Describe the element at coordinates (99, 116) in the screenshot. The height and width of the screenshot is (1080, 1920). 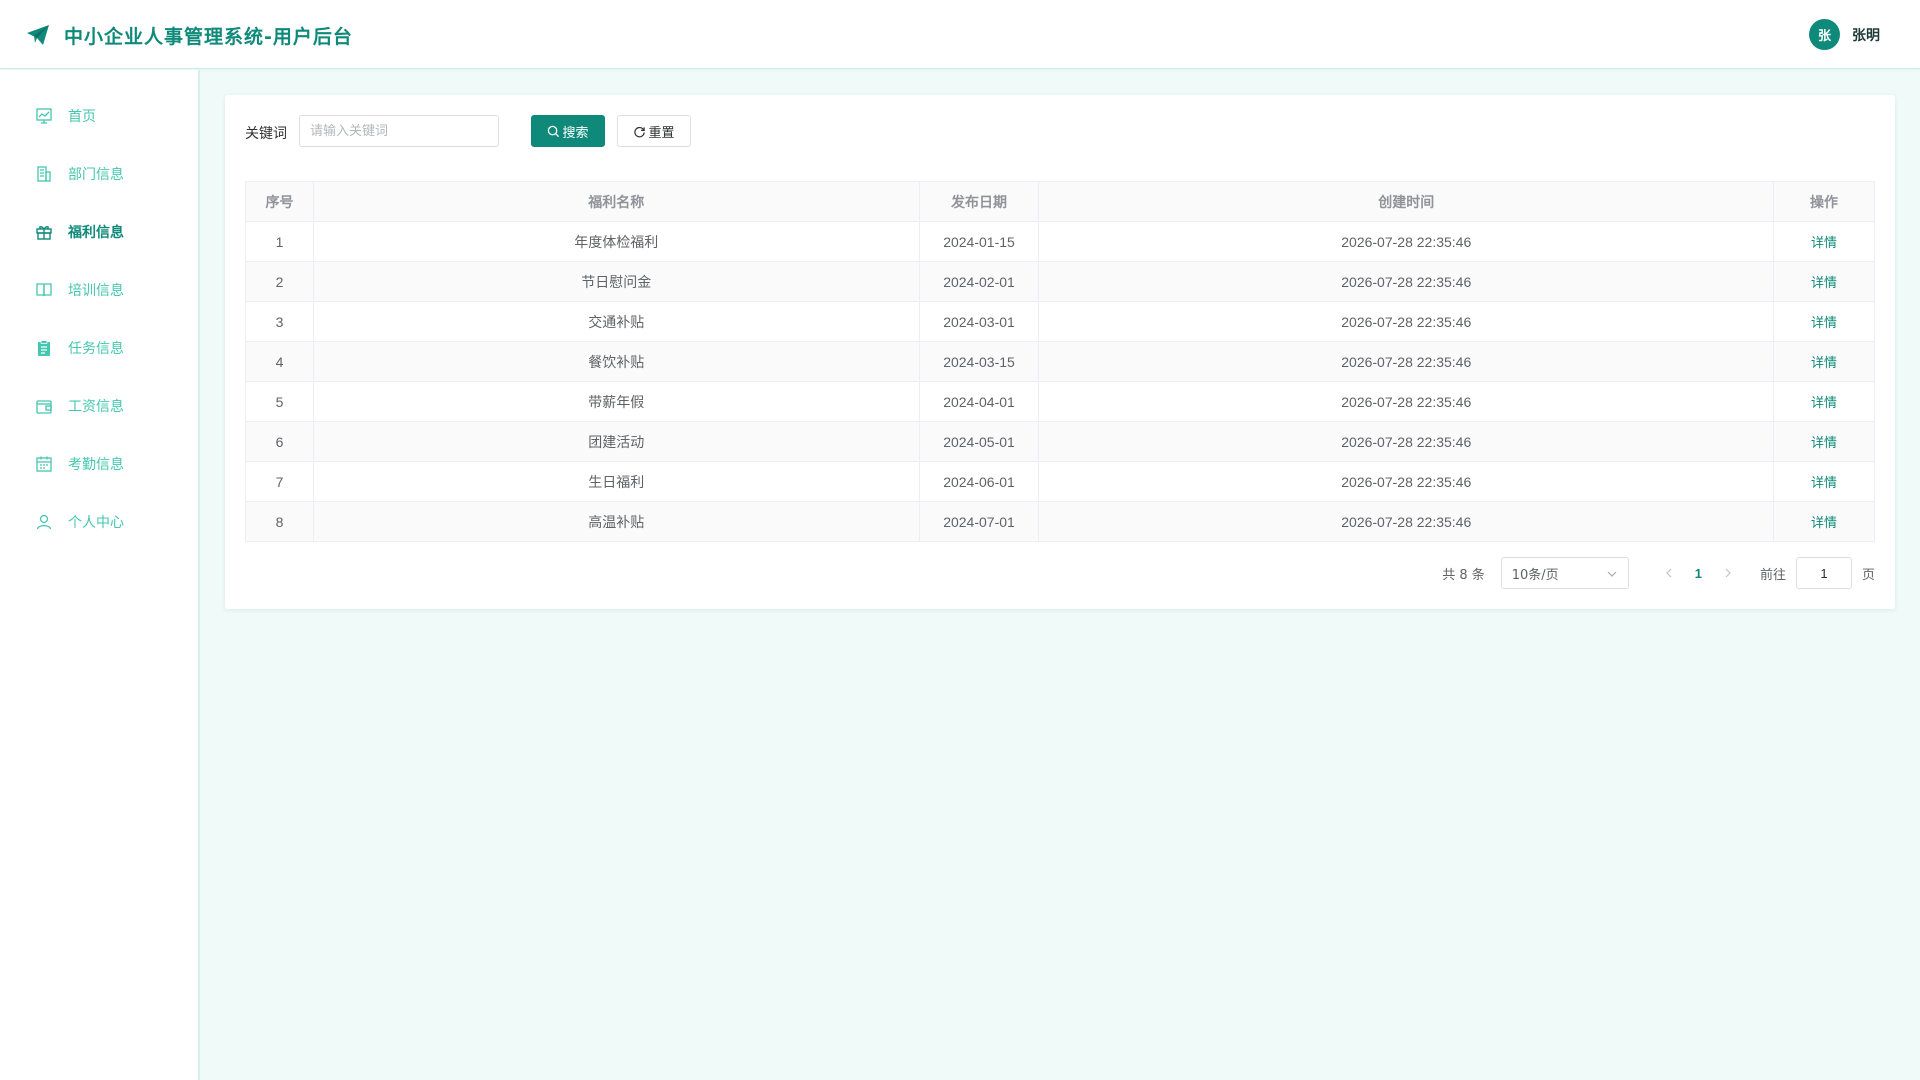
I see `sidebar-item-home: 首页` at that location.